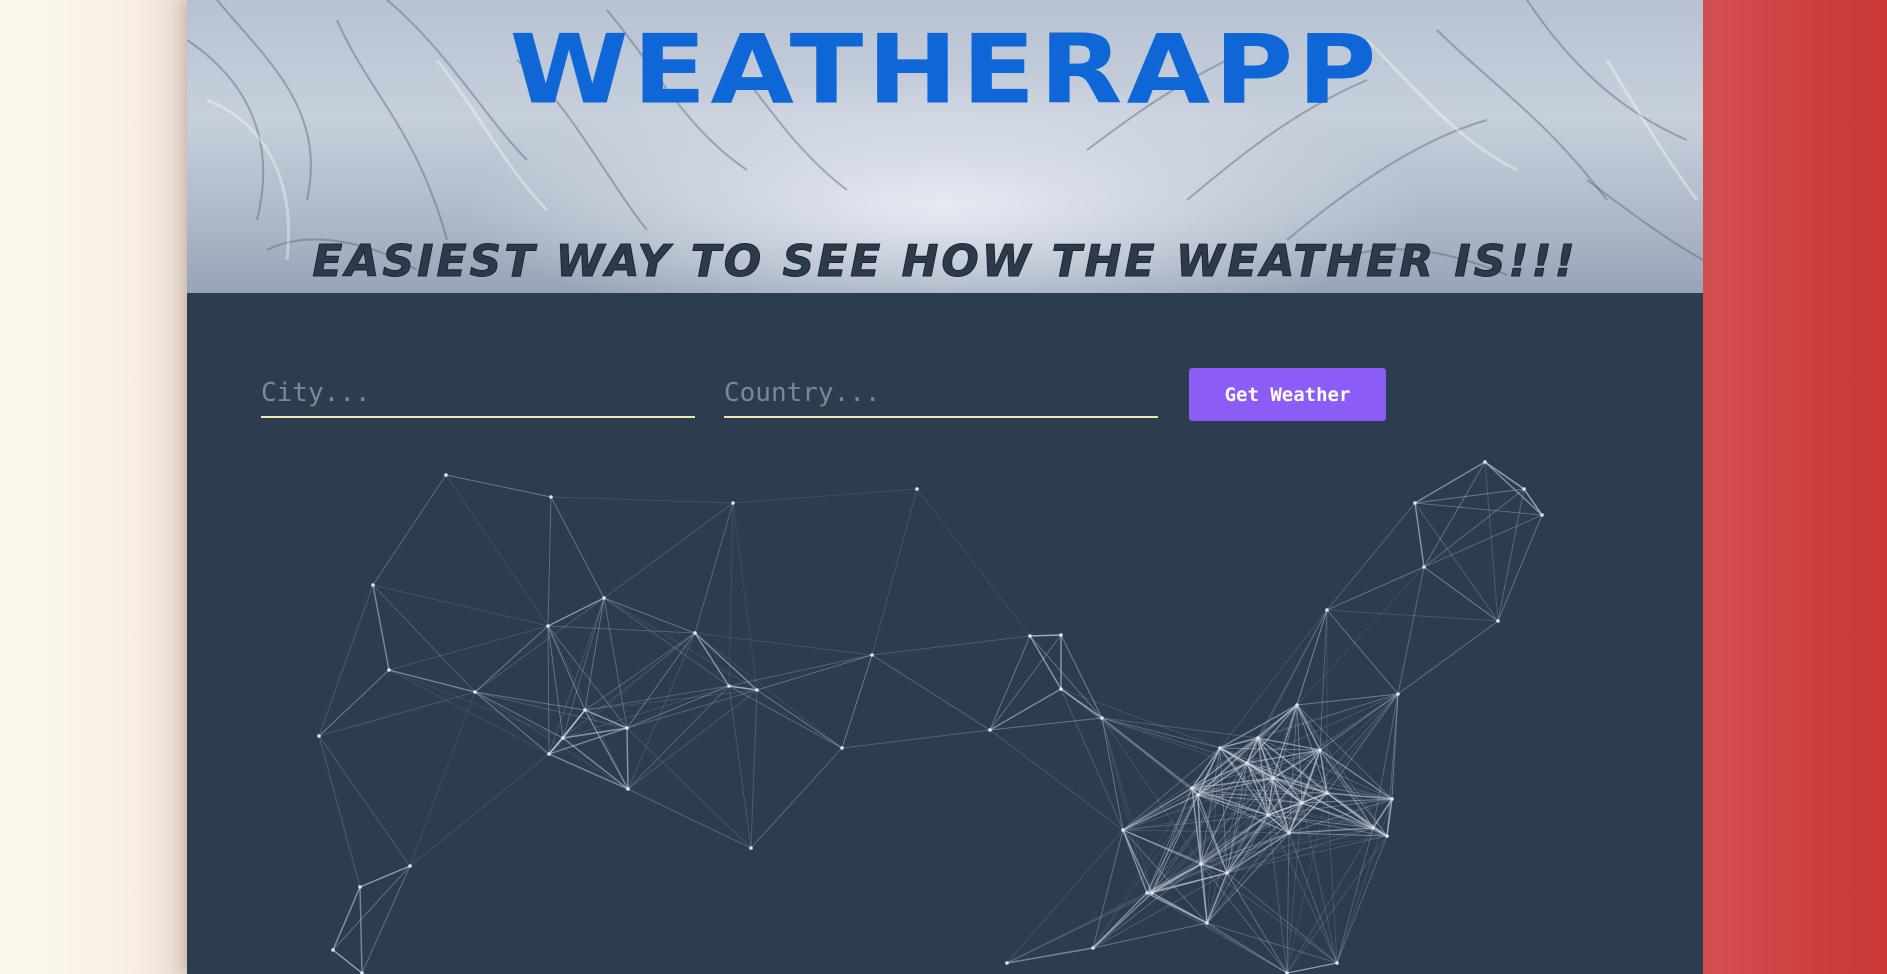 This screenshot has width=1887, height=974. I want to click on page-background-right, so click(1795, 487).